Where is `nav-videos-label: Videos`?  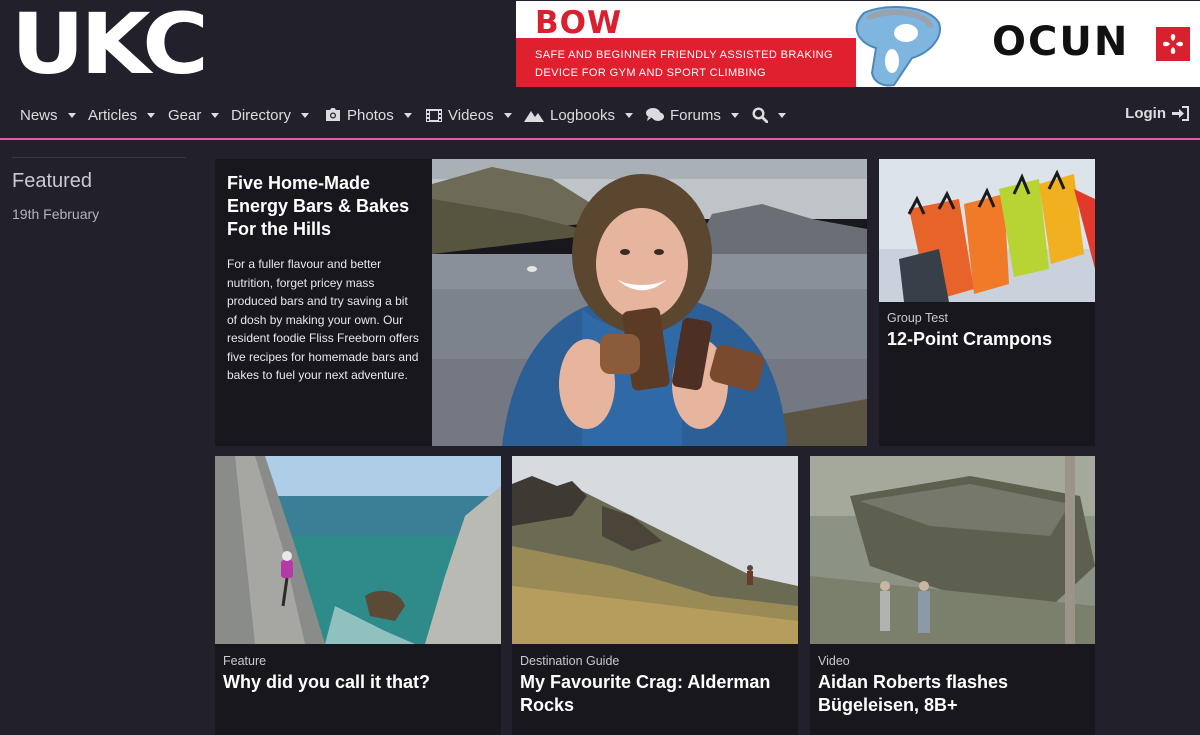 nav-videos-label: Videos is located at coordinates (471, 115).